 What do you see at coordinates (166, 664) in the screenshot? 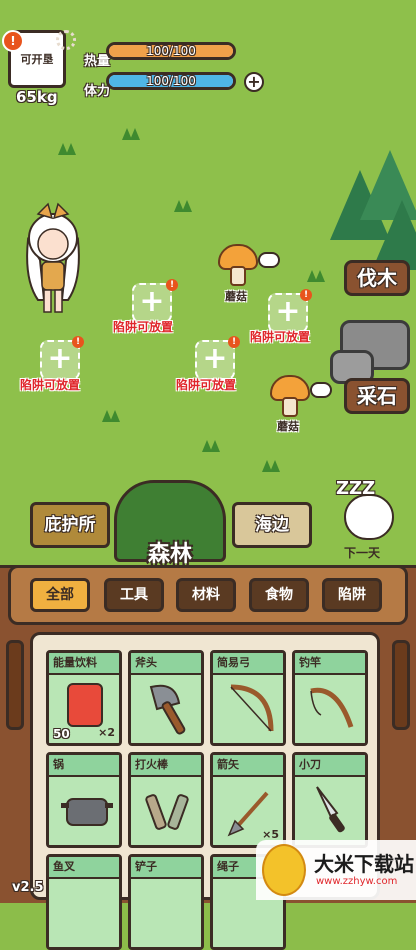
I see `item-name: 斧头` at bounding box center [166, 664].